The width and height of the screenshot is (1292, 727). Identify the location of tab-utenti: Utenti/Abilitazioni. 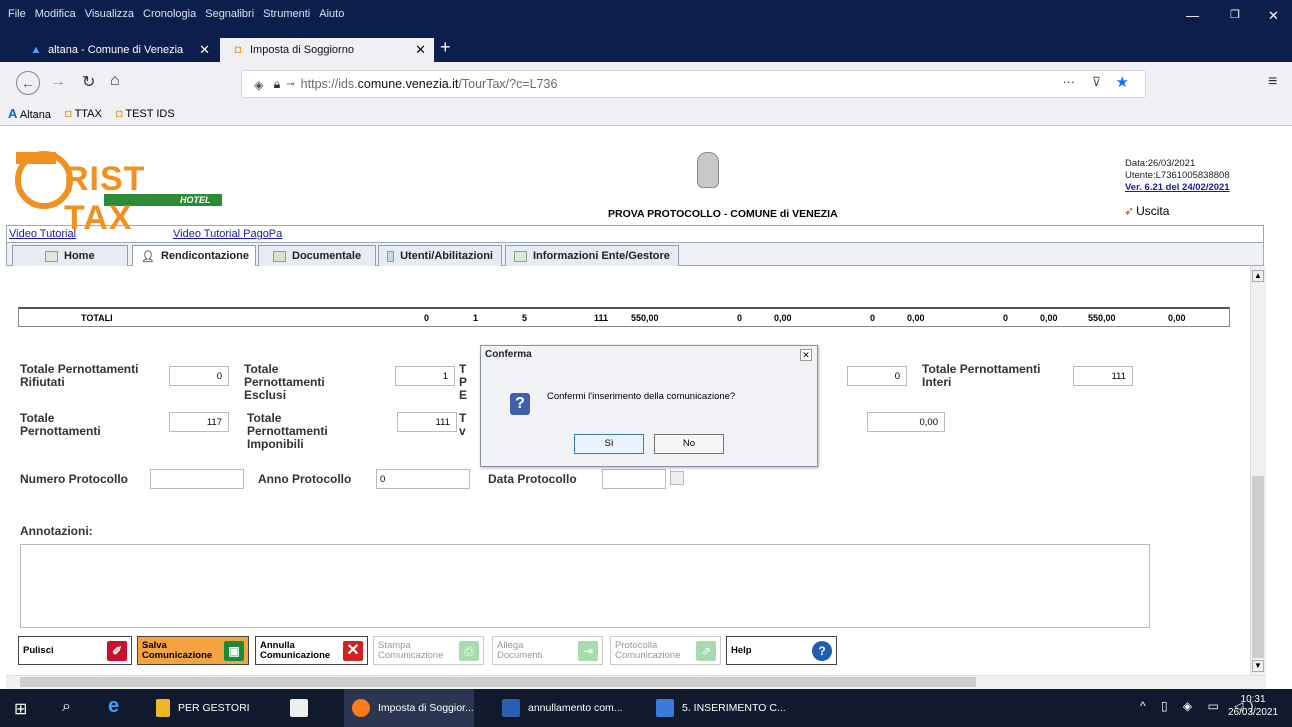
(440, 255).